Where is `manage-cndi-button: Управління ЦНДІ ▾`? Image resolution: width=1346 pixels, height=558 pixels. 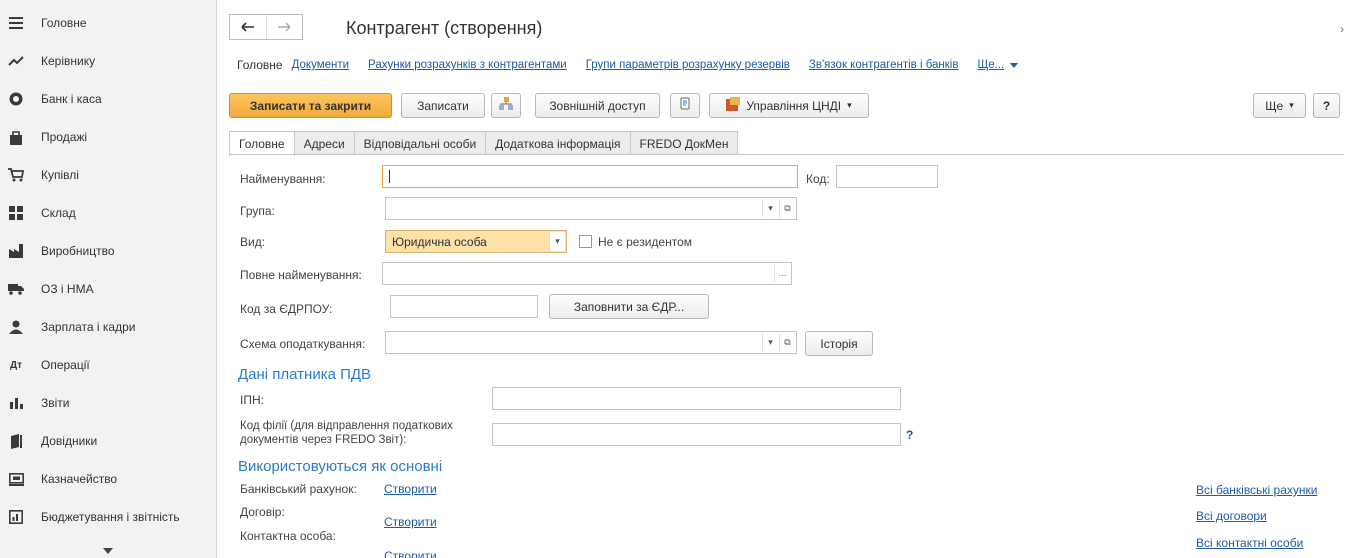
manage-cndi-button: Управління ЦНДІ ▾ is located at coordinates (789, 105).